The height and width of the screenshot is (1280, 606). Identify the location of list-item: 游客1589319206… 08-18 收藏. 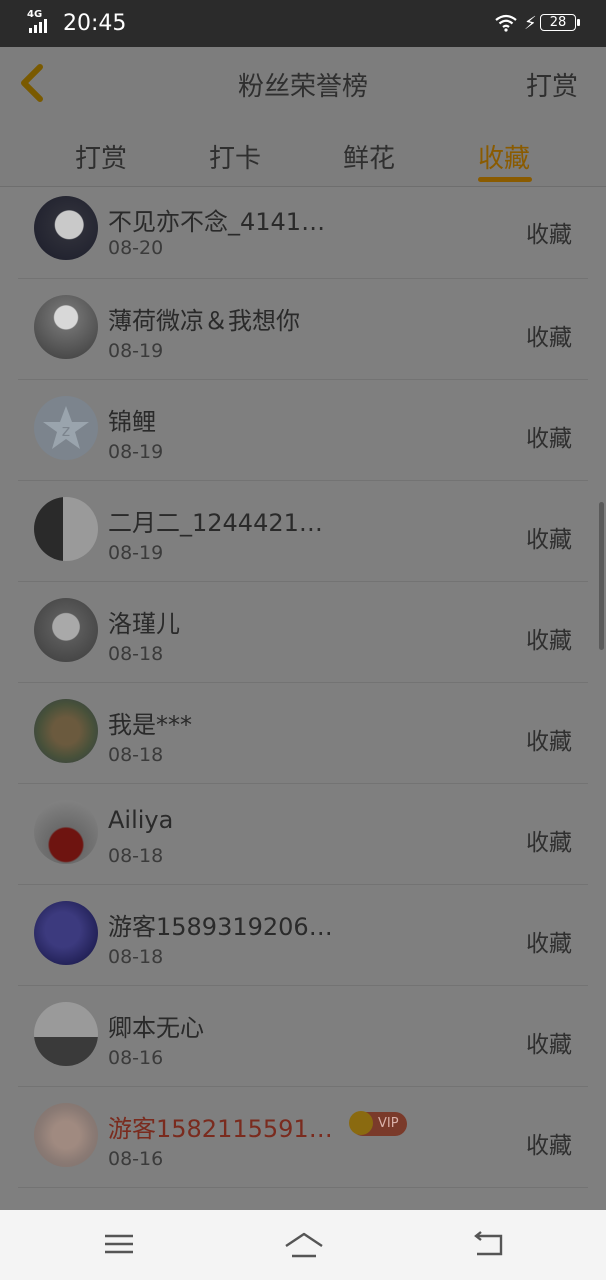
(303, 935).